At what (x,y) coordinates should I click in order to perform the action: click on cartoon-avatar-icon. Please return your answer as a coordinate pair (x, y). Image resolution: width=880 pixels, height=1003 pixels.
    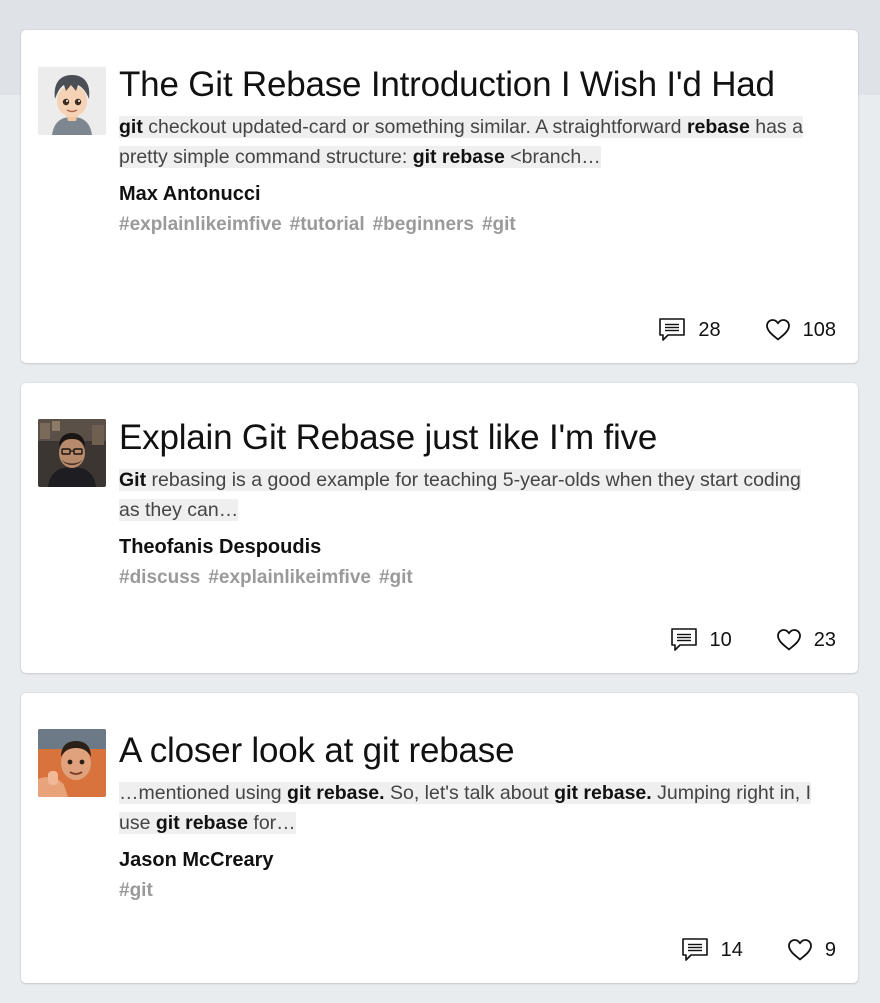
    Looking at the image, I should click on (72, 101).